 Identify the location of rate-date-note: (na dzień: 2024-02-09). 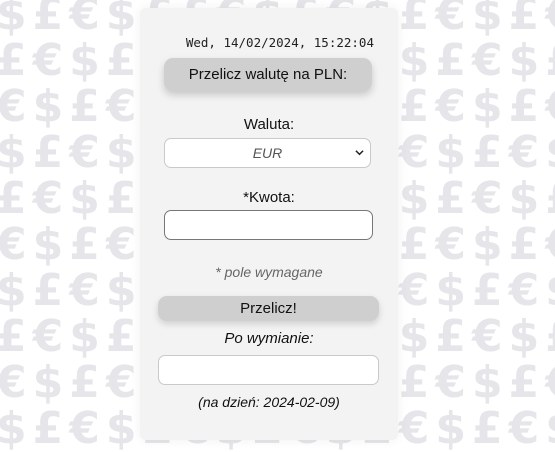
(269, 402).